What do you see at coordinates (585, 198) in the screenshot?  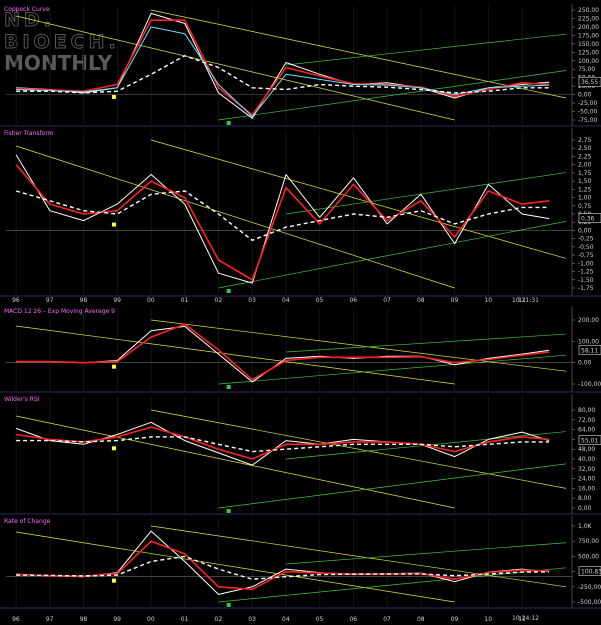 I see `y-tick-label: 1,00` at bounding box center [585, 198].